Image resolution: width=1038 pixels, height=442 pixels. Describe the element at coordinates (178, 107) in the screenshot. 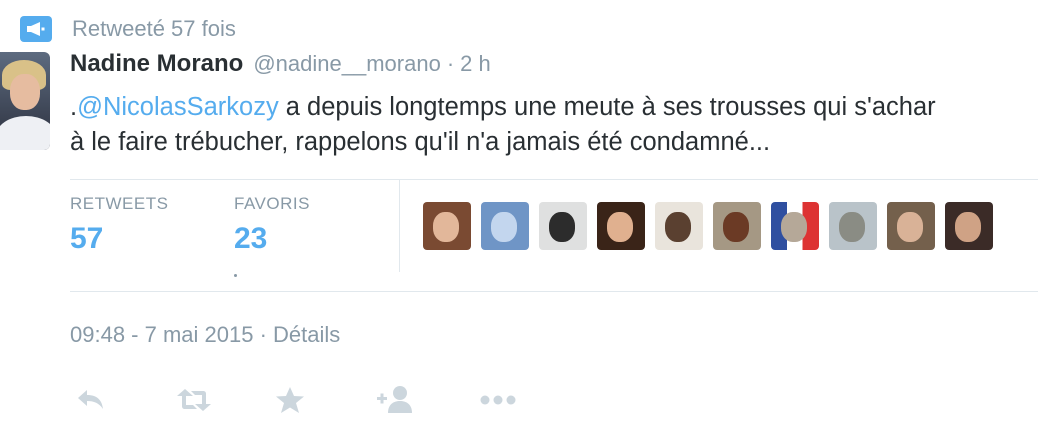

I see `mention-link: @NicolasSarkozy` at that location.